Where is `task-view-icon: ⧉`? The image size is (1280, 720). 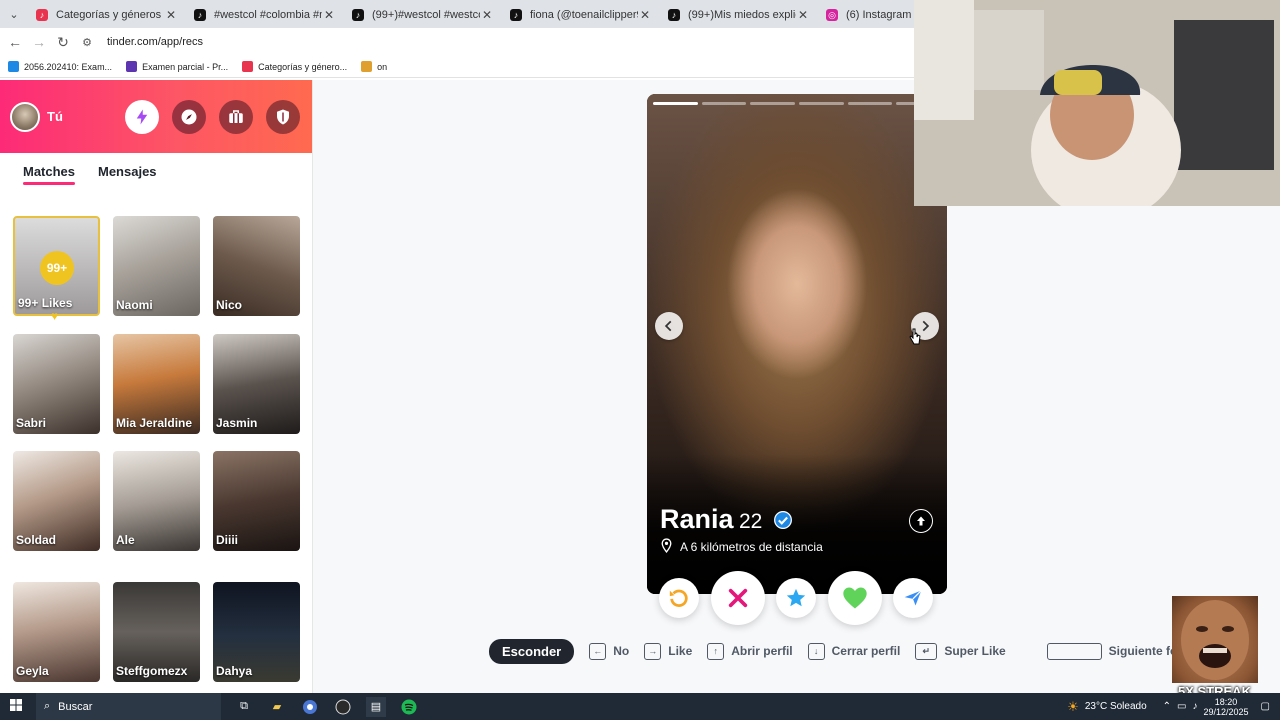 task-view-icon: ⧉ is located at coordinates (244, 707).